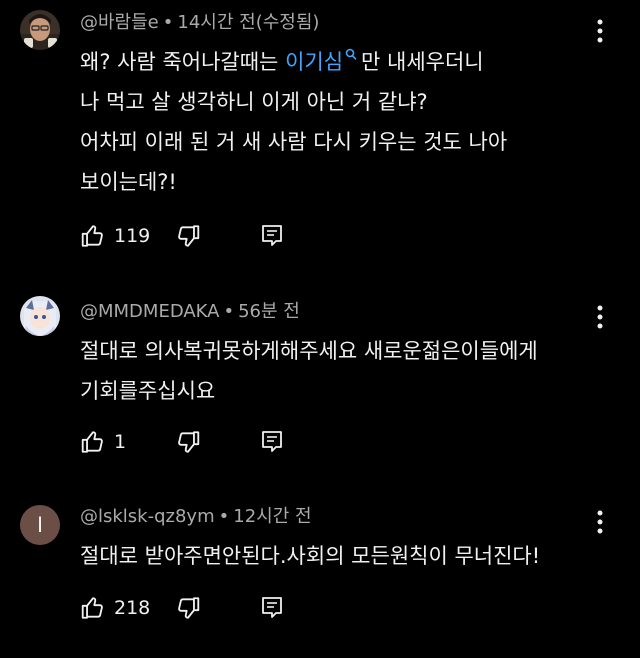 The width and height of the screenshot is (640, 658). I want to click on author-name: @바람들e, so click(119, 22).